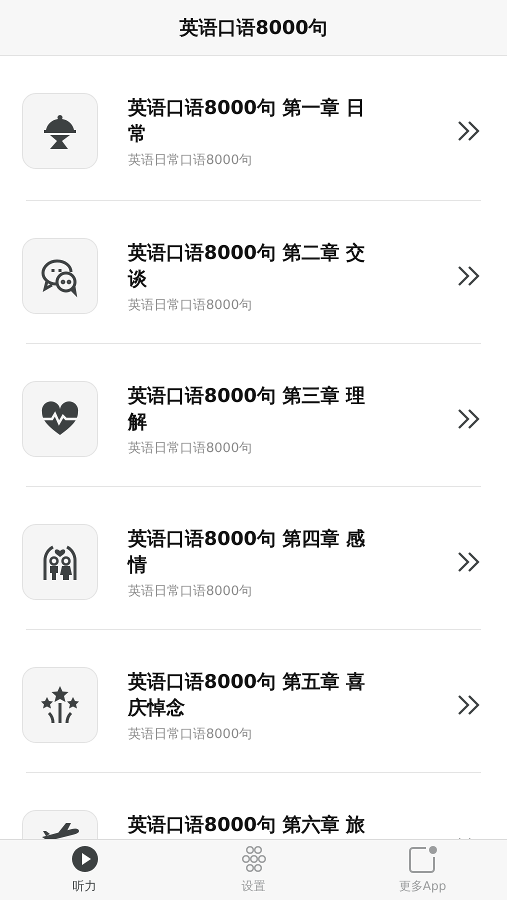  Describe the element at coordinates (423, 859) in the screenshot. I see `app-badge-icon` at that location.